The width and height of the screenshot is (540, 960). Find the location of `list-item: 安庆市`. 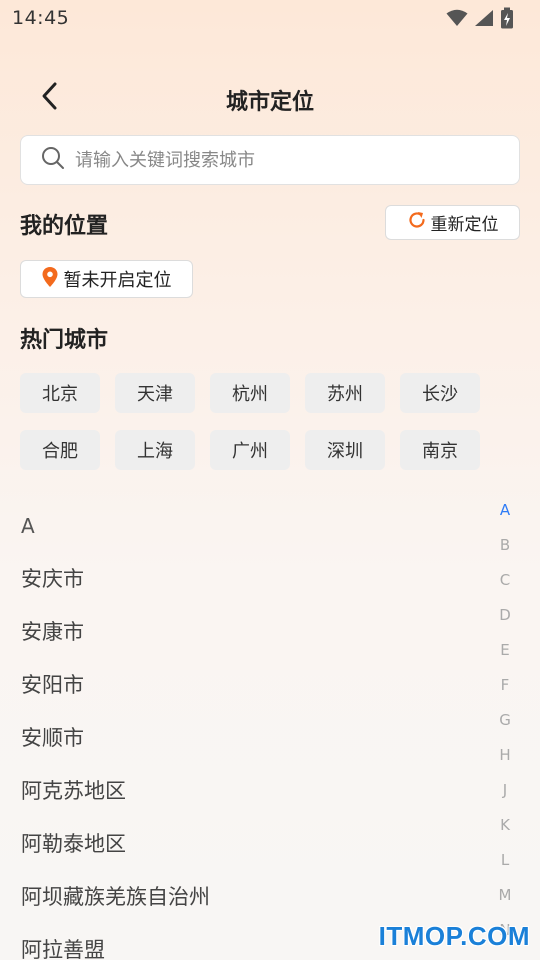

list-item: 安庆市 is located at coordinates (246, 577).